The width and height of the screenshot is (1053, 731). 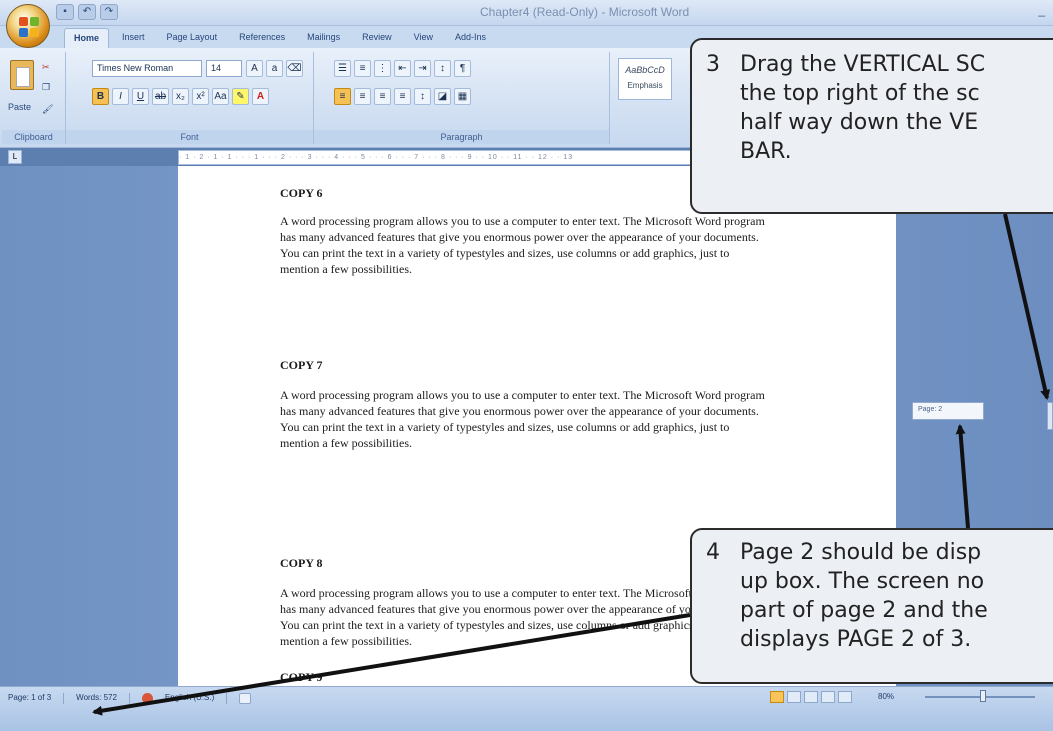 I want to click on subscript-icon: x₂, so click(x=180, y=96).